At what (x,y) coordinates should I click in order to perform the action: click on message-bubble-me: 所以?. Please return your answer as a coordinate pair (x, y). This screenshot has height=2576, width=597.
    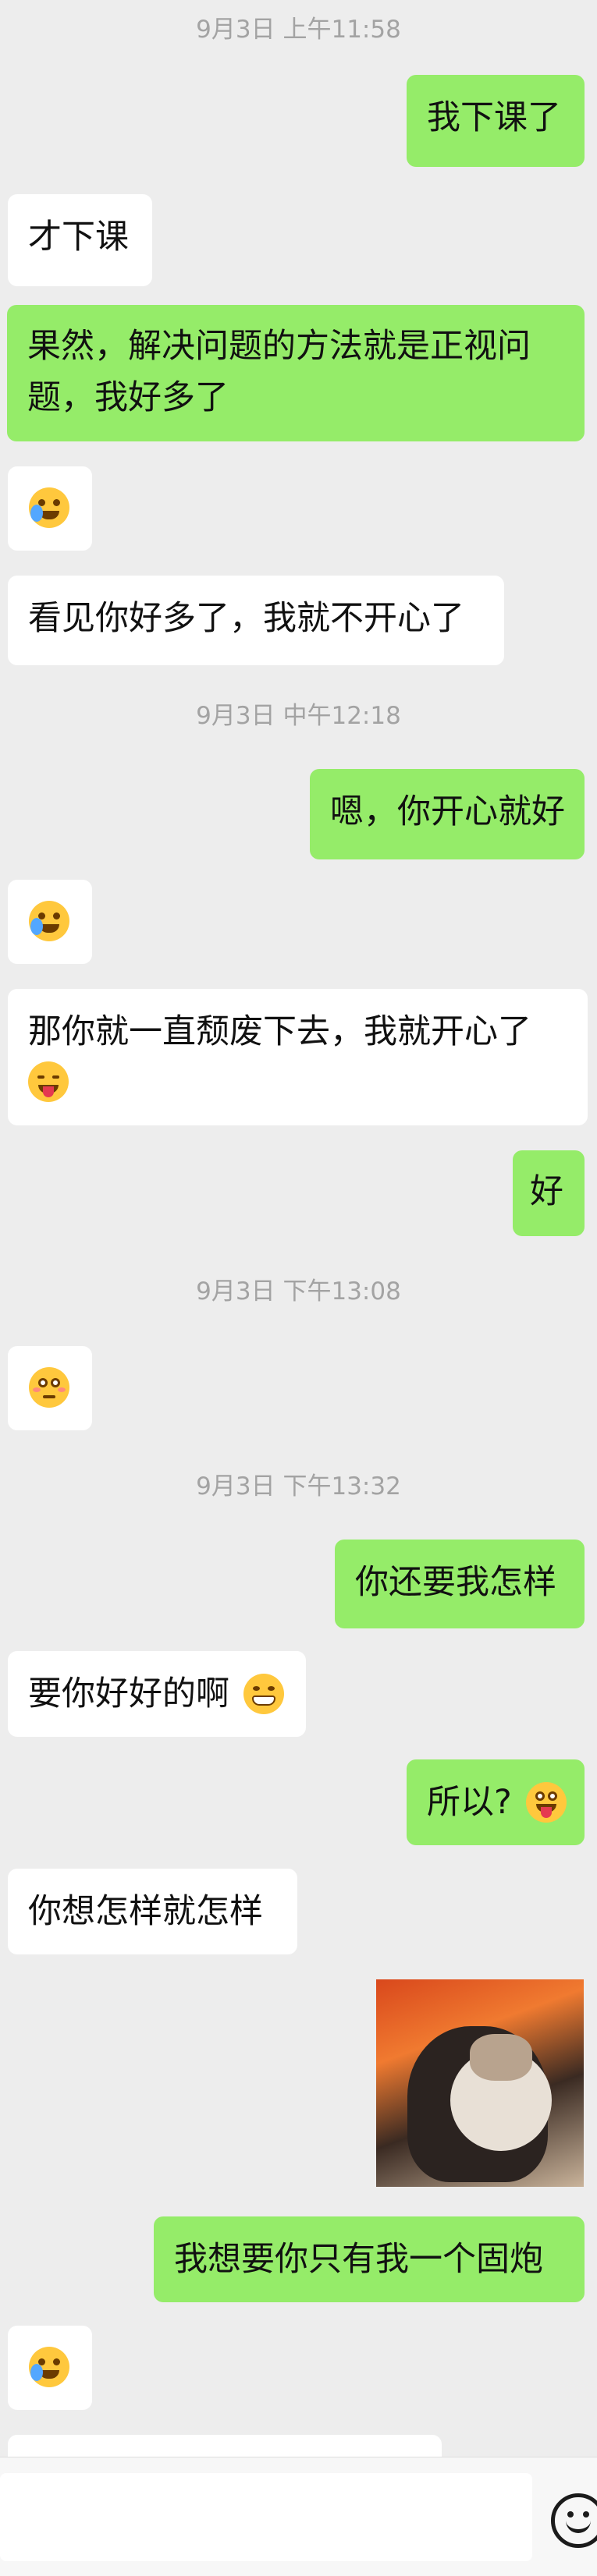
    Looking at the image, I should click on (496, 1802).